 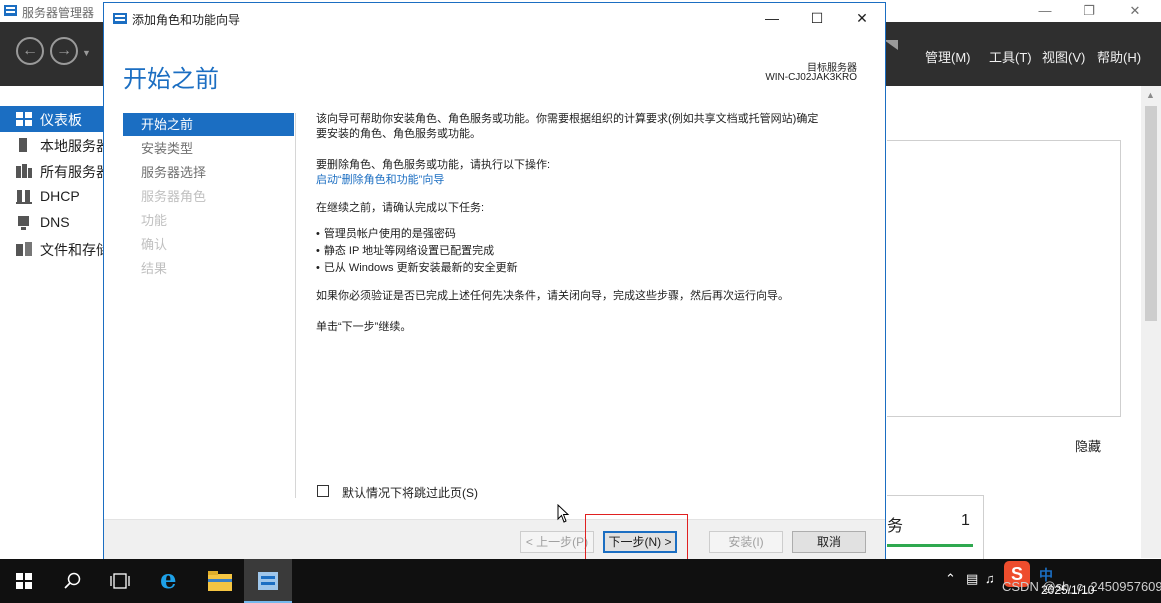 I want to click on menu-view: 视图(V), so click(x=1063, y=56).